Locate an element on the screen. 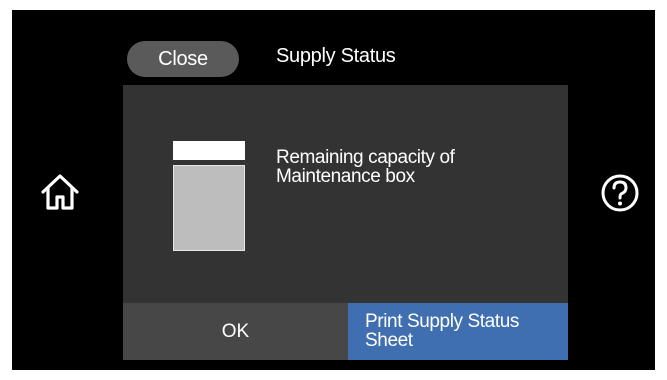  screen-title: Supply Status is located at coordinates (336, 56).